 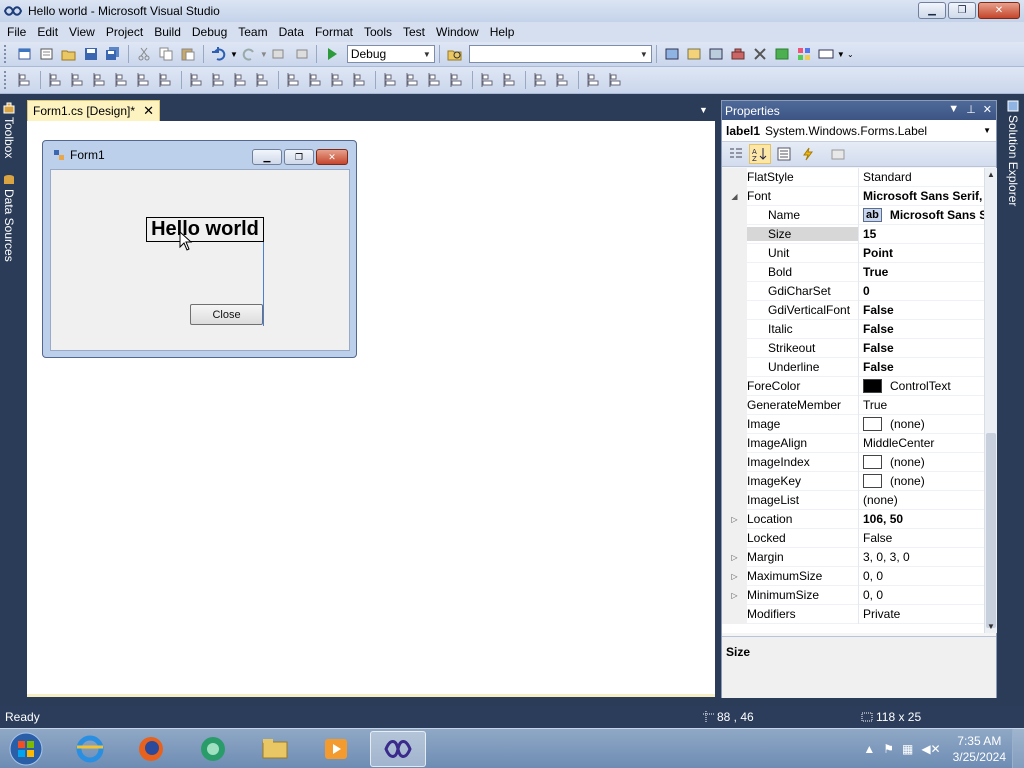 I want to click on close-icon: ✕, so click(x=148, y=111).